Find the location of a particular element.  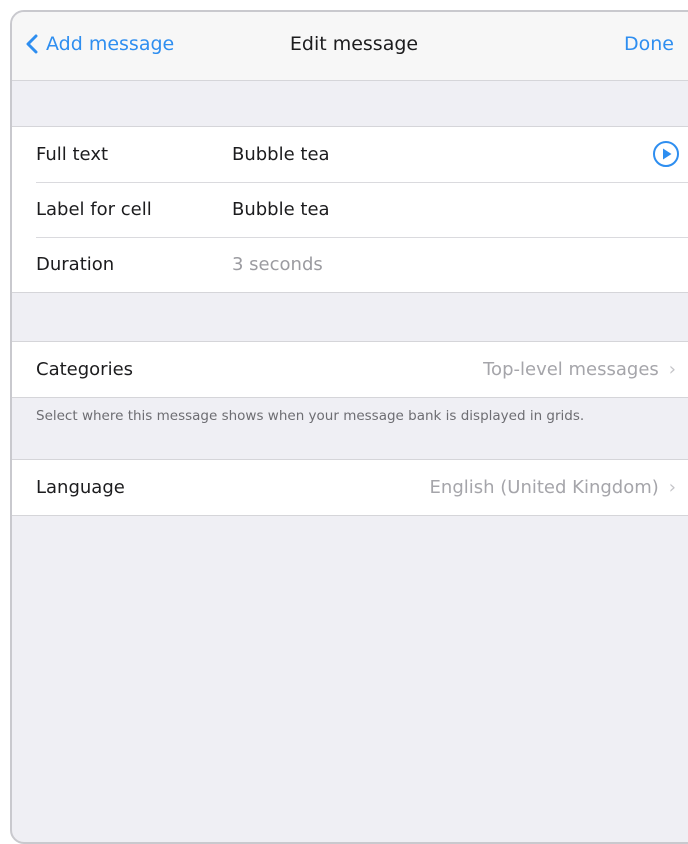

full-text-row: Full text Bubble tea is located at coordinates (350, 154).